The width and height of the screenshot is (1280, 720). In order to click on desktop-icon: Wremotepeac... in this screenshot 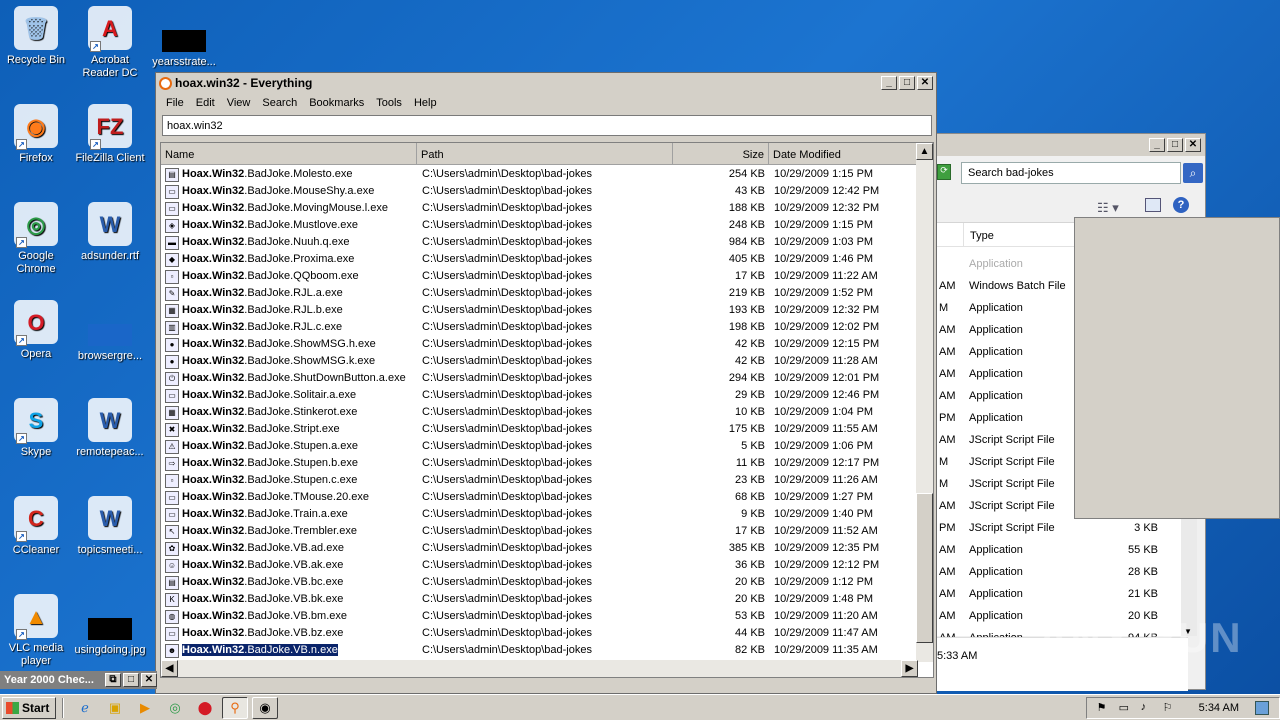, I will do `click(110, 428)`.